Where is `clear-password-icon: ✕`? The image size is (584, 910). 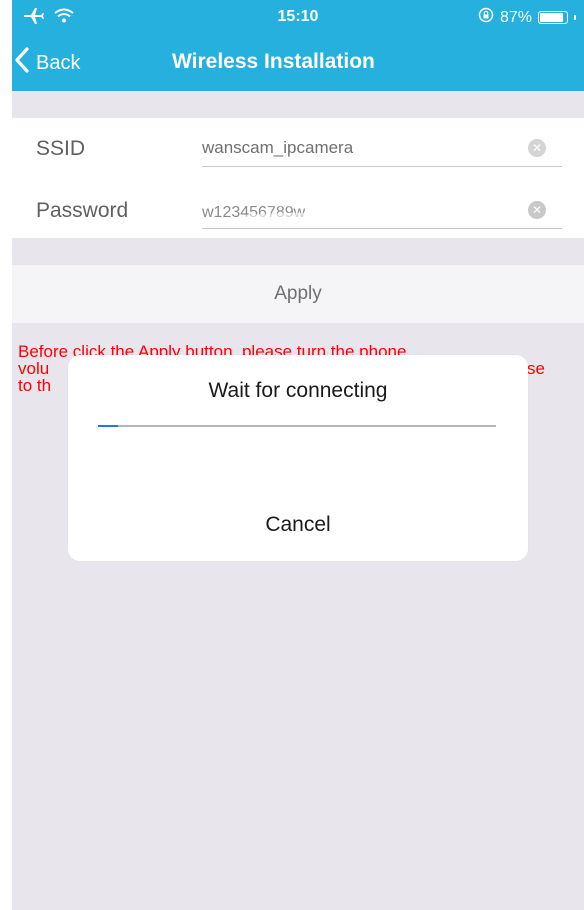 clear-password-icon: ✕ is located at coordinates (537, 210).